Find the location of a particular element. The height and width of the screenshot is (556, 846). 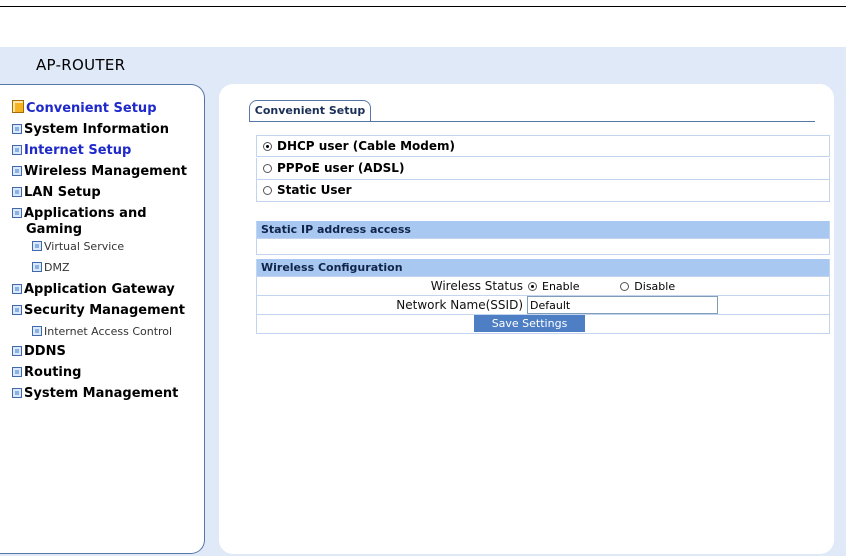

option-dhcp-row: DHCP user (Cable Modem) is located at coordinates (543, 146).